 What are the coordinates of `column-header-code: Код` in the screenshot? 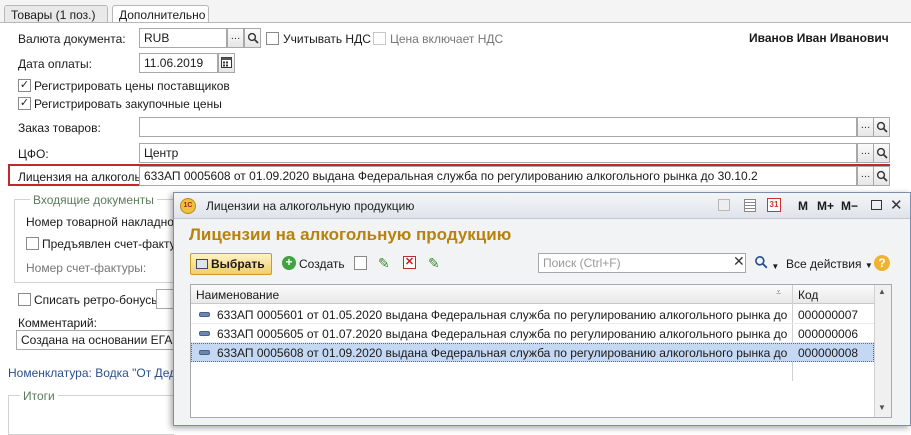 It's located at (808, 295).